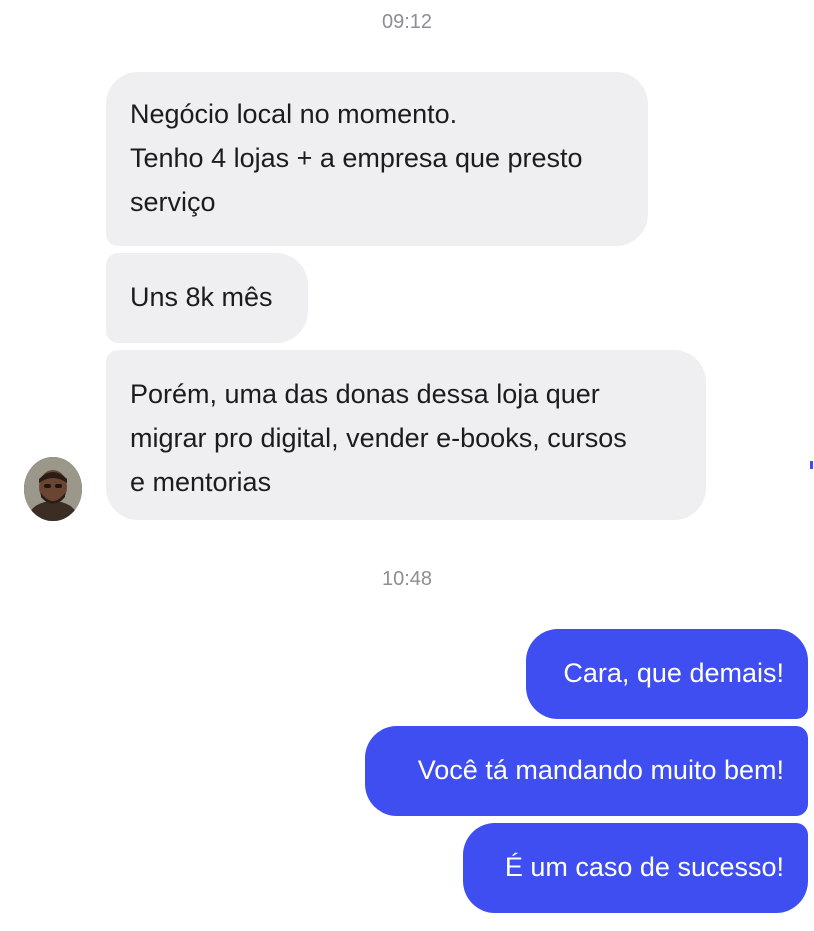  I want to click on message-text: Você tá mandando muito bem!, so click(600, 770).